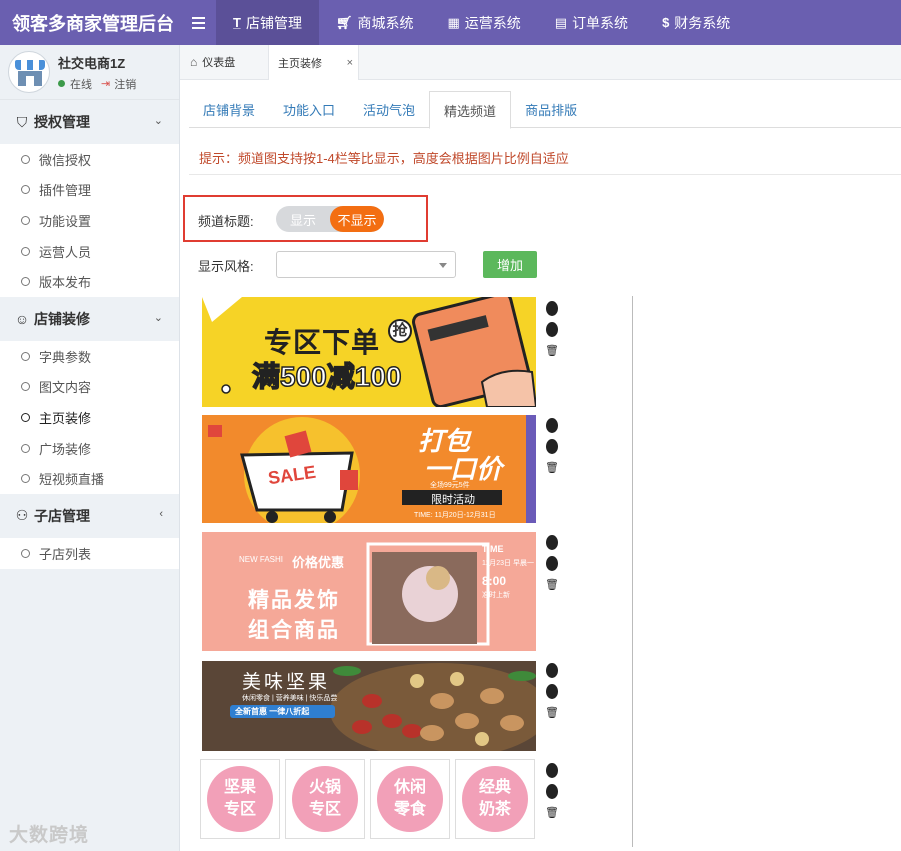 This screenshot has height=851, width=901. What do you see at coordinates (89, 356) in the screenshot?
I see `sidebar-item-dictionary: 字典参数` at bounding box center [89, 356].